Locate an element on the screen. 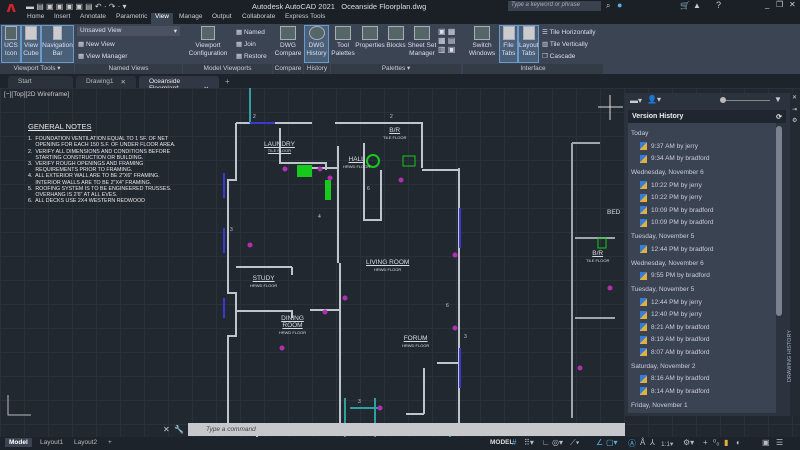 This screenshot has width=800, height=450. minimize-icon: _ is located at coordinates (767, 4).